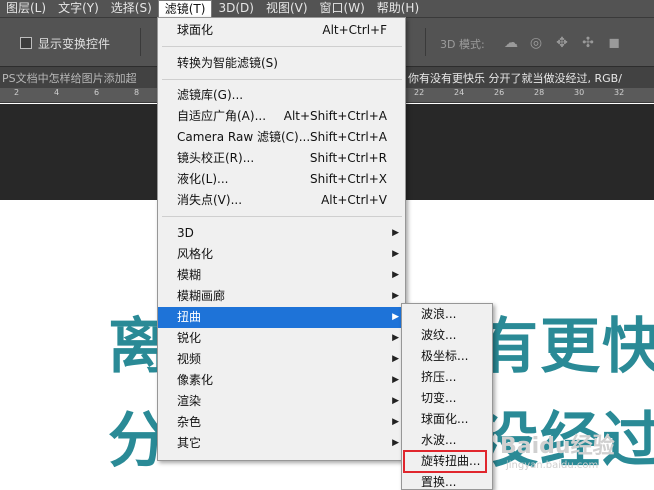  What do you see at coordinates (137, 92) in the screenshot?
I see `ruler-tick-label: 8` at bounding box center [137, 92].